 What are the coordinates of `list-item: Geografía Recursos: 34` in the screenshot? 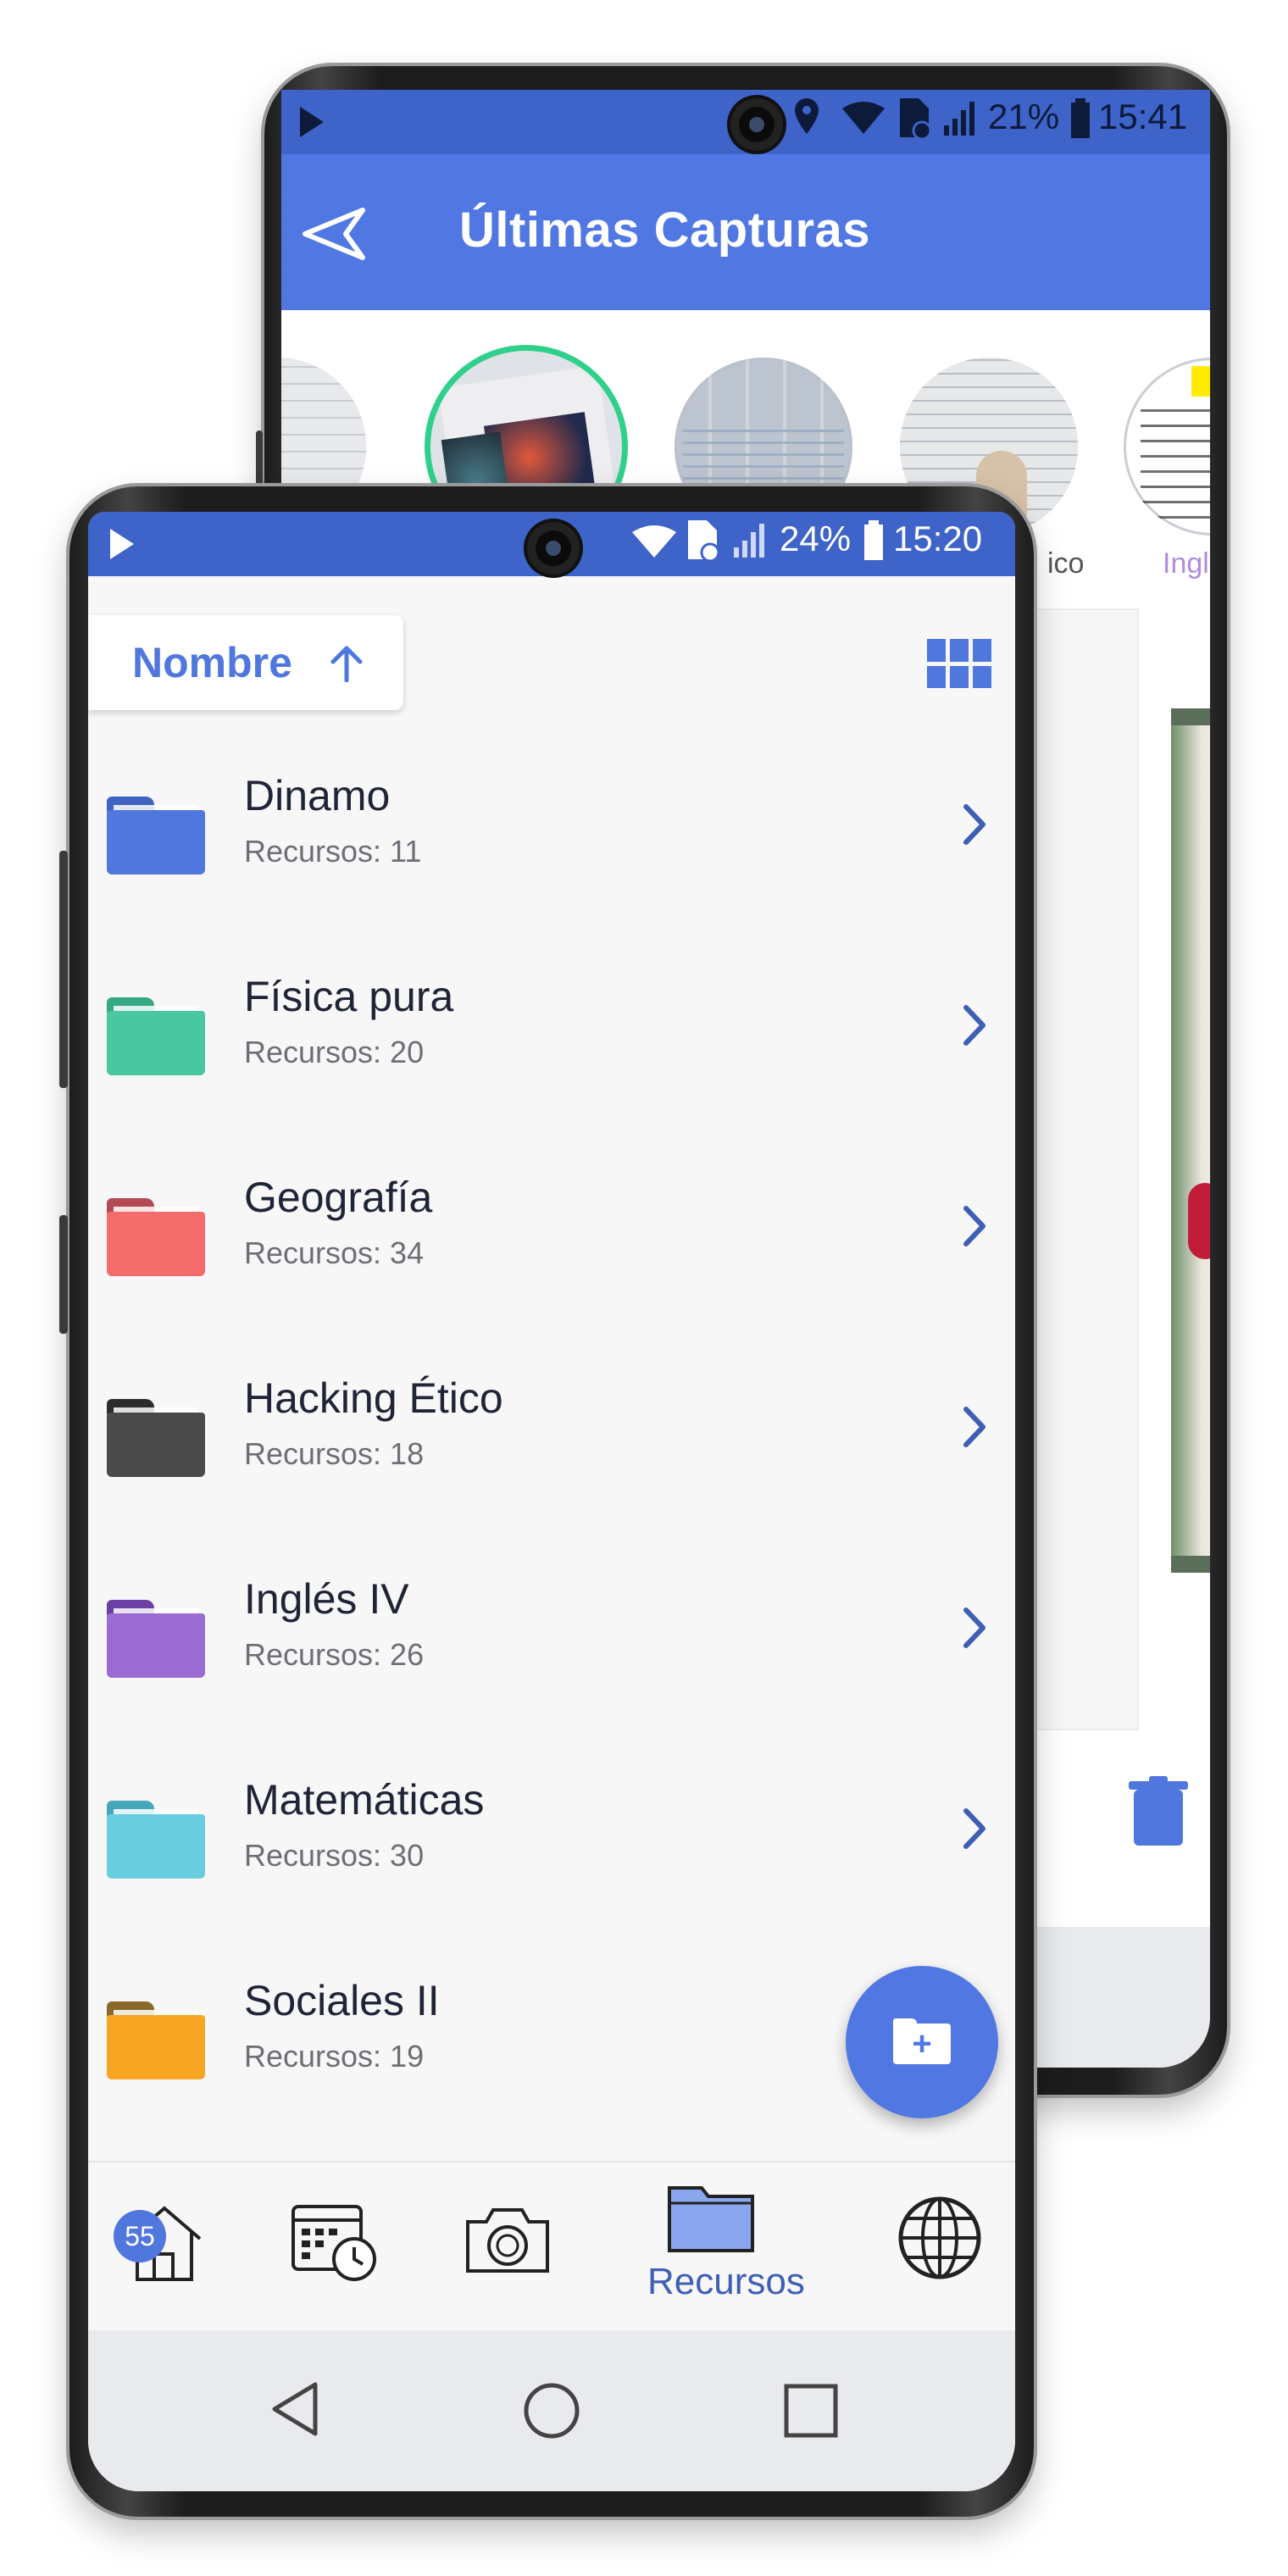 It's located at (551, 1247).